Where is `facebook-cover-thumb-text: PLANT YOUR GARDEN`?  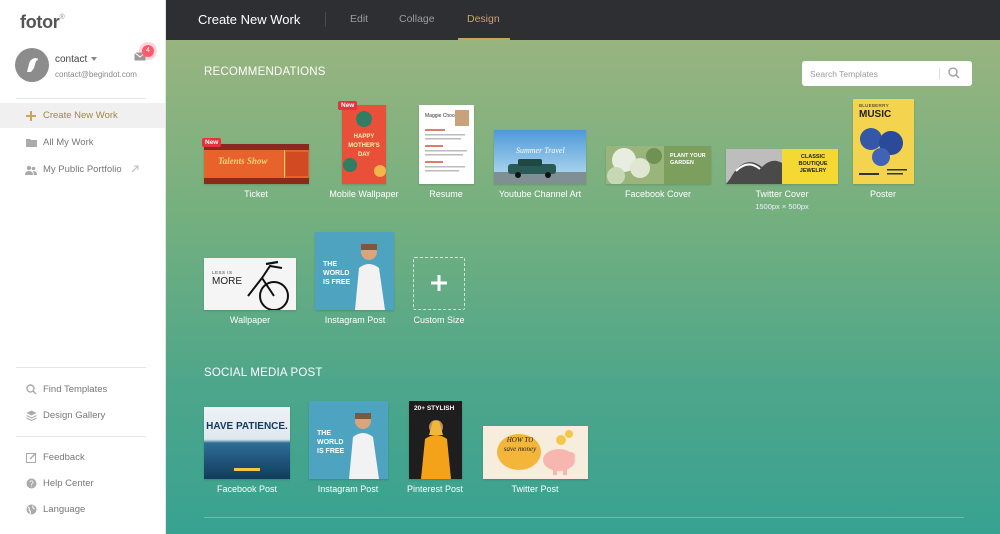
facebook-cover-thumb-text: PLANT YOUR GARDEN is located at coordinates (688, 159).